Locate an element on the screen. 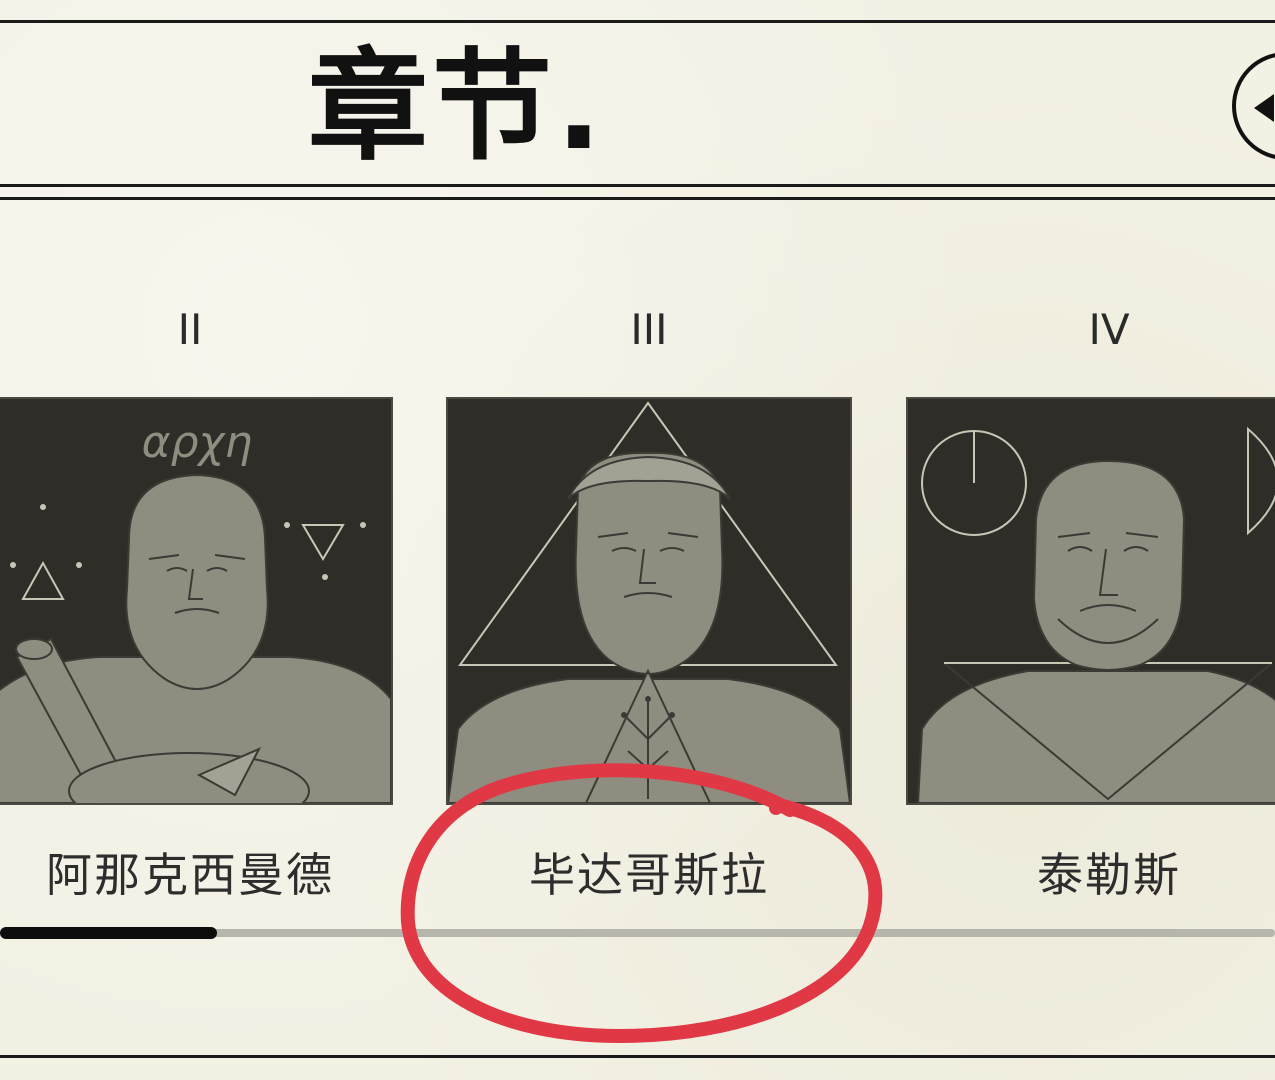 This screenshot has width=1275, height=1080. portrait-anaximander: αρχη is located at coordinates (196, 601).